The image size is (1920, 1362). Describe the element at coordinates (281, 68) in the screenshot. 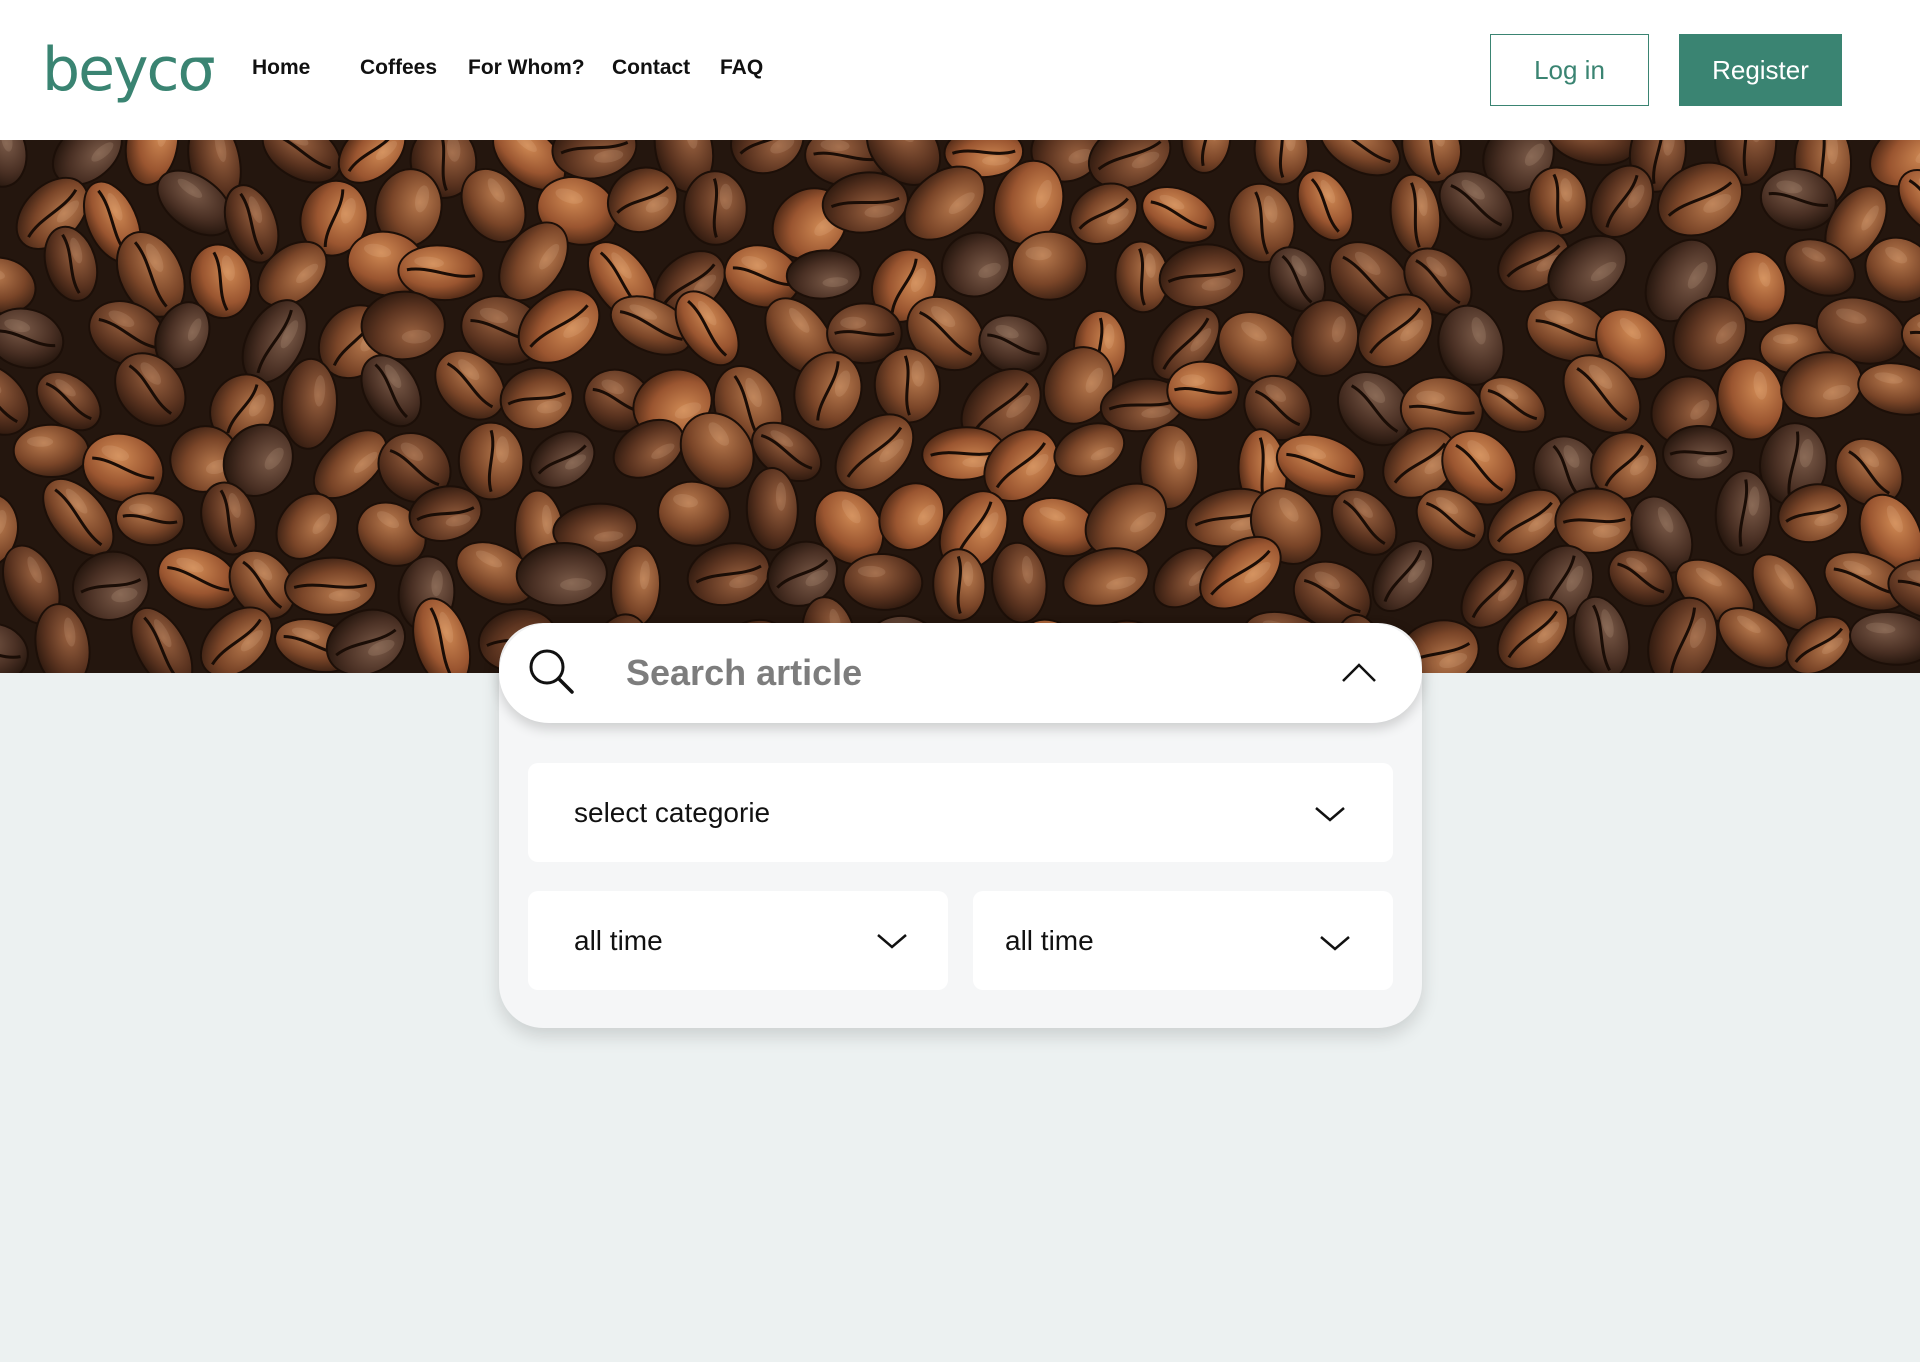

I see `nav-home: Home` at that location.